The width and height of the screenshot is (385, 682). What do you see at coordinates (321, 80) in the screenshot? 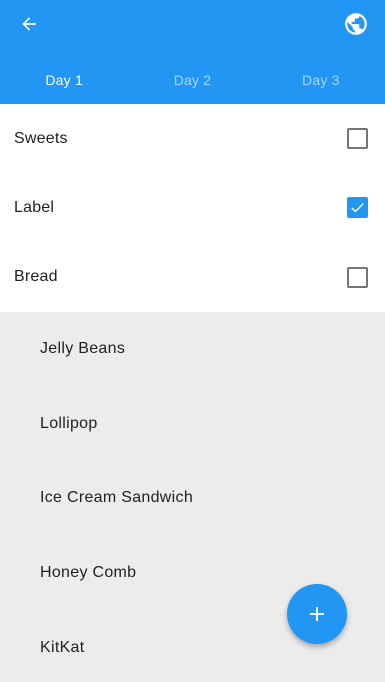
I see `tab-day-3: Day 3` at bounding box center [321, 80].